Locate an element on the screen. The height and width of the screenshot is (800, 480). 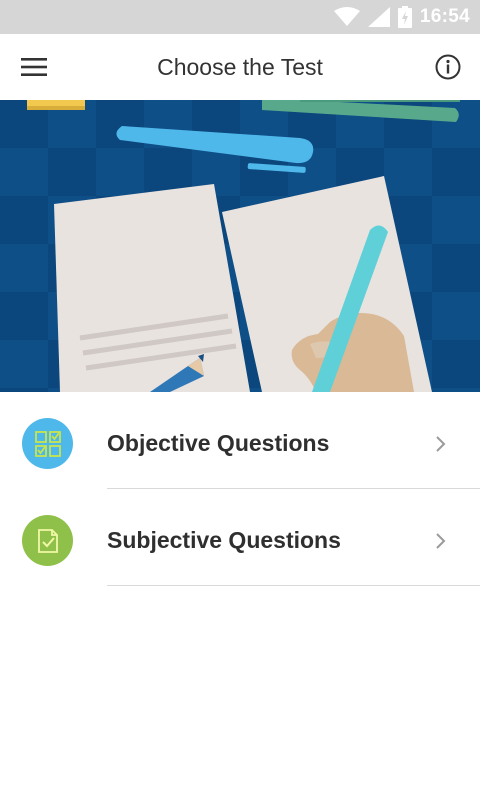
info-icon is located at coordinates (448, 67).